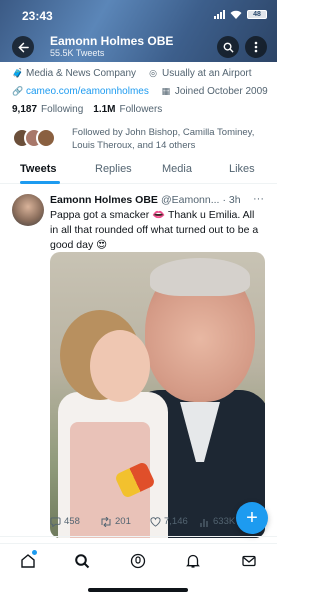 The height and width of the screenshot is (600, 320). I want to click on nav-messages, so click(249, 561).